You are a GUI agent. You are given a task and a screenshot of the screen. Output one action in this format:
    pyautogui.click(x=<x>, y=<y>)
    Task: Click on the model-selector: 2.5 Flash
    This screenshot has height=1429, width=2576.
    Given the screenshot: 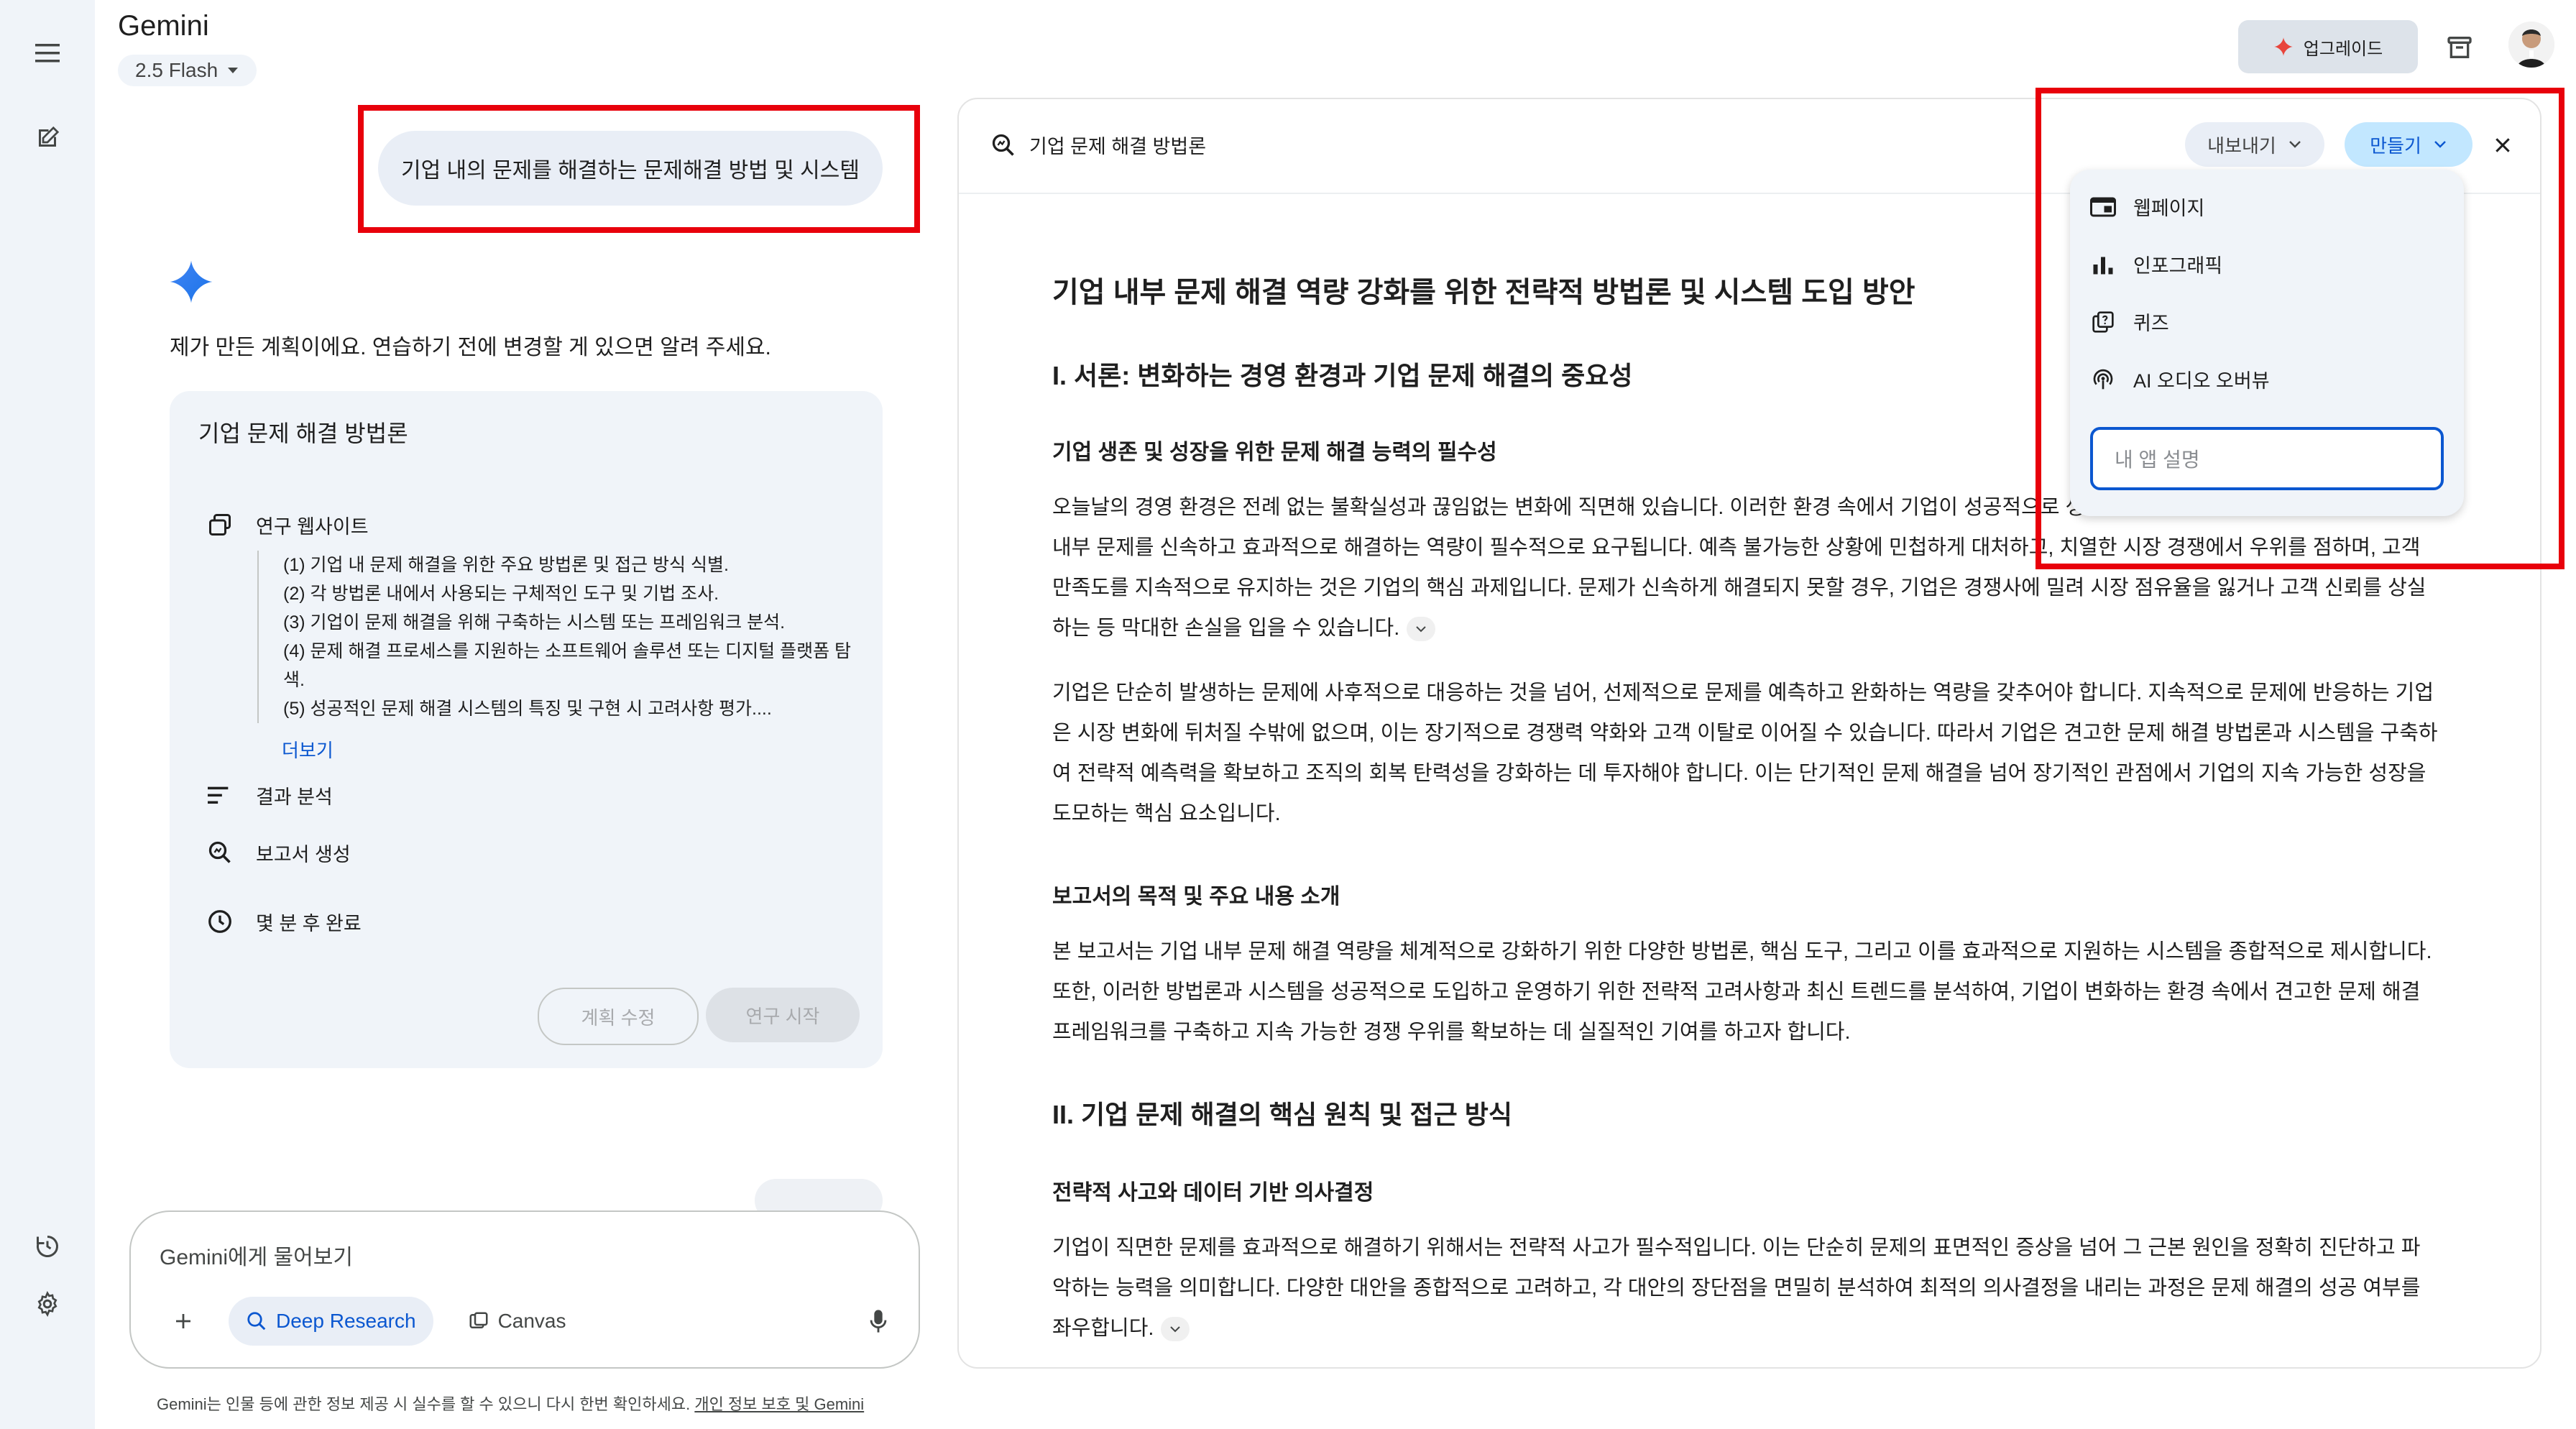 What is the action you would take?
    pyautogui.click(x=187, y=70)
    